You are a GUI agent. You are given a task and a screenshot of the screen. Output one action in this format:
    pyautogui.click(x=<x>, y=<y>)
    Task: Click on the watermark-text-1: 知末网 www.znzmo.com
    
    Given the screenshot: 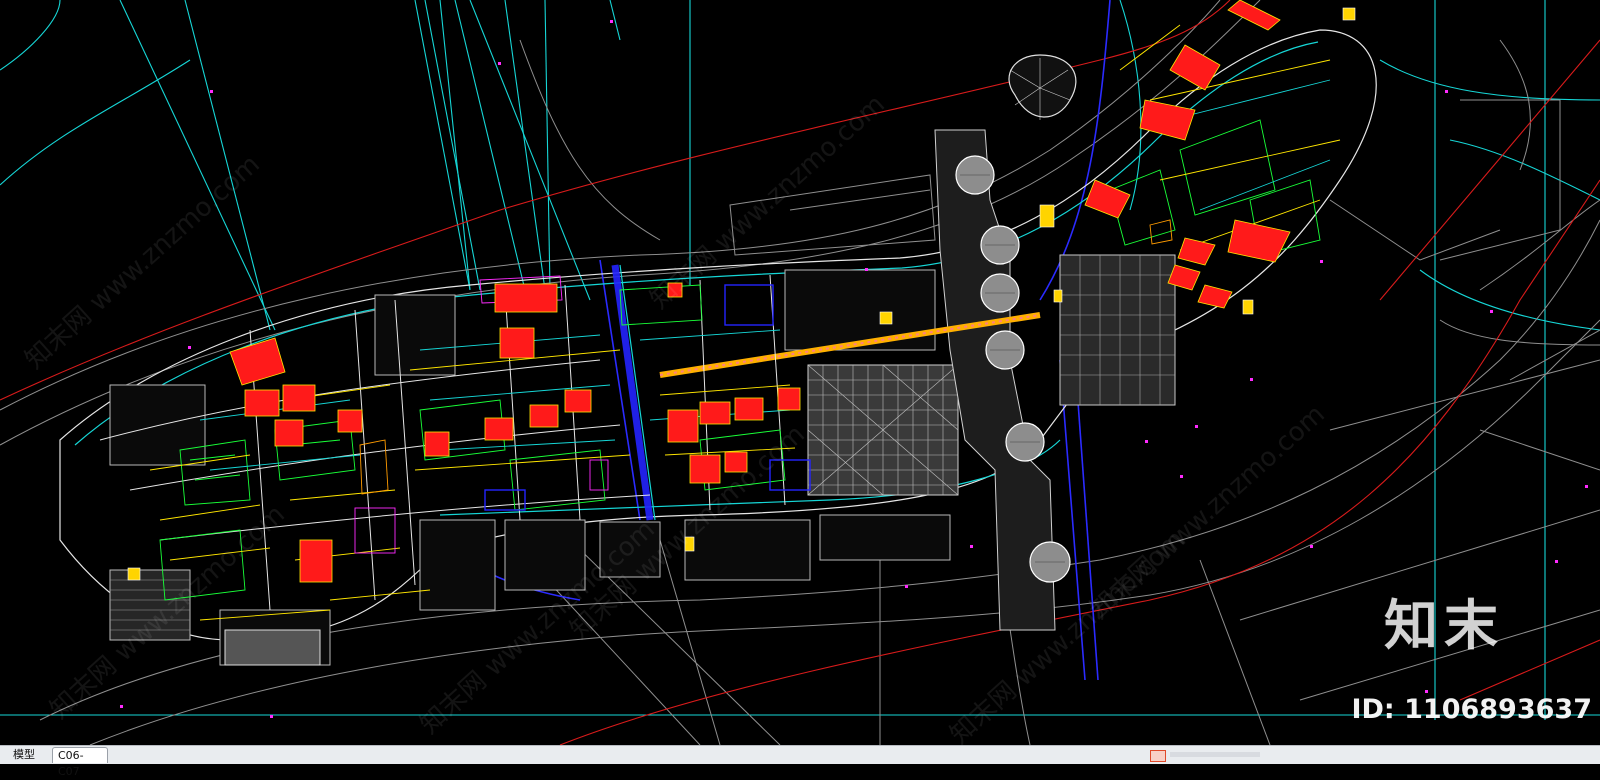 What is the action you would take?
    pyautogui.click(x=143, y=262)
    